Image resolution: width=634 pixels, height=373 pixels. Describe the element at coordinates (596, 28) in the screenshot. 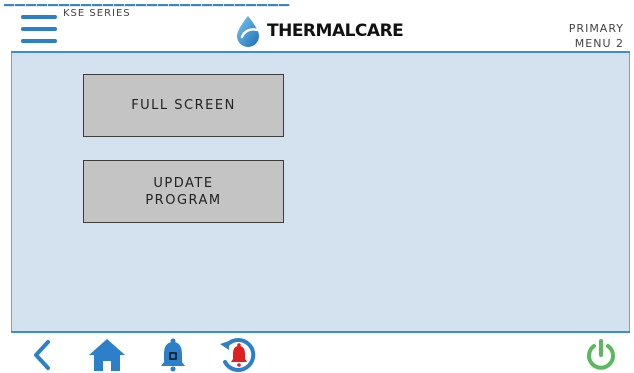

I see `menu-title-line1: PRIMARY` at that location.